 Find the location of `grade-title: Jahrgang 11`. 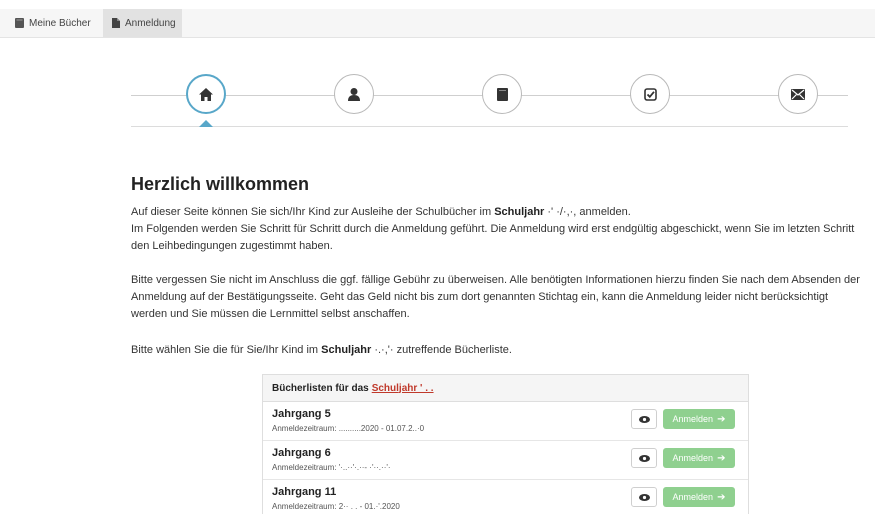

grade-title: Jahrgang 11 is located at coordinates (304, 492).